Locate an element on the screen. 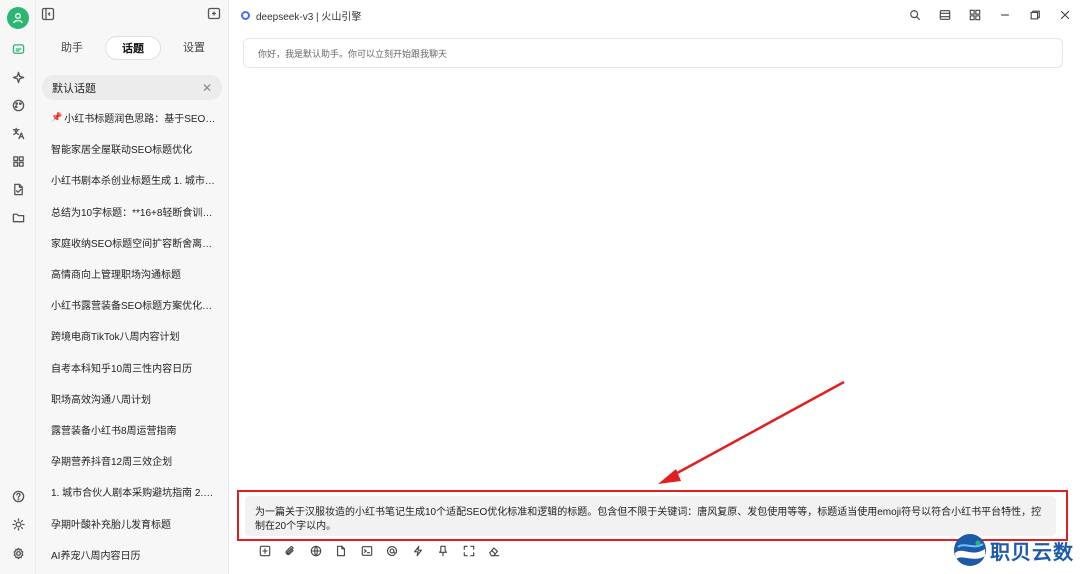 Image resolution: width=1080 pixels, height=574 pixels. tab-settings: 设置 is located at coordinates (194, 48).